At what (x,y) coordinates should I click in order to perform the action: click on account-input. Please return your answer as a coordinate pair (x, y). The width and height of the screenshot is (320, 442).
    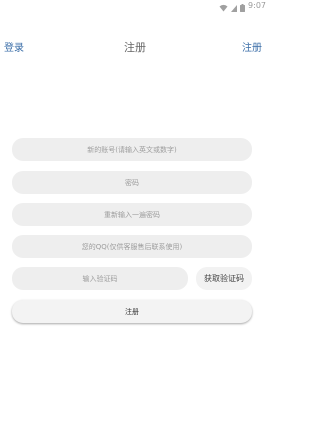
    Looking at the image, I should click on (132, 149).